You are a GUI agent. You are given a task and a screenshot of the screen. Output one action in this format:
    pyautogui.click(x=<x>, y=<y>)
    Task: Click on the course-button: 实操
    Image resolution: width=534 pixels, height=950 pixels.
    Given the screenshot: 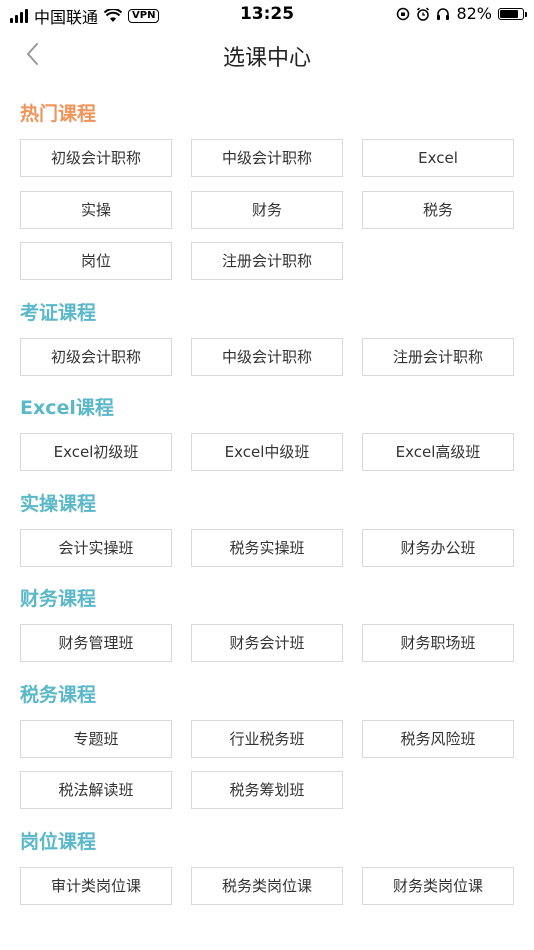 What is the action you would take?
    pyautogui.click(x=96, y=210)
    